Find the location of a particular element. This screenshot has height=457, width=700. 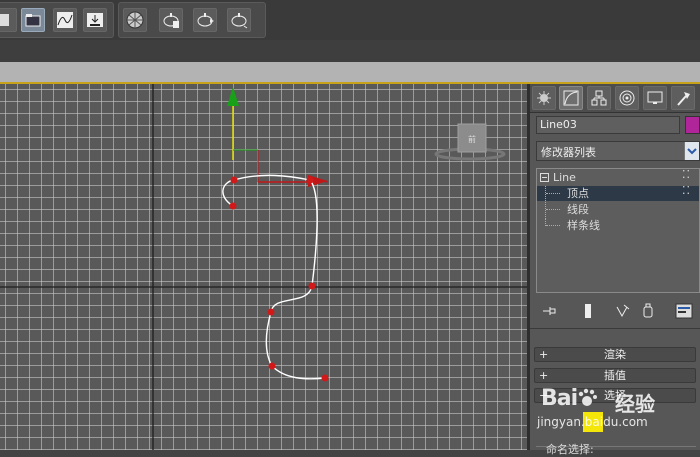

watermark-cn: 经验 is located at coordinates (635, 404).